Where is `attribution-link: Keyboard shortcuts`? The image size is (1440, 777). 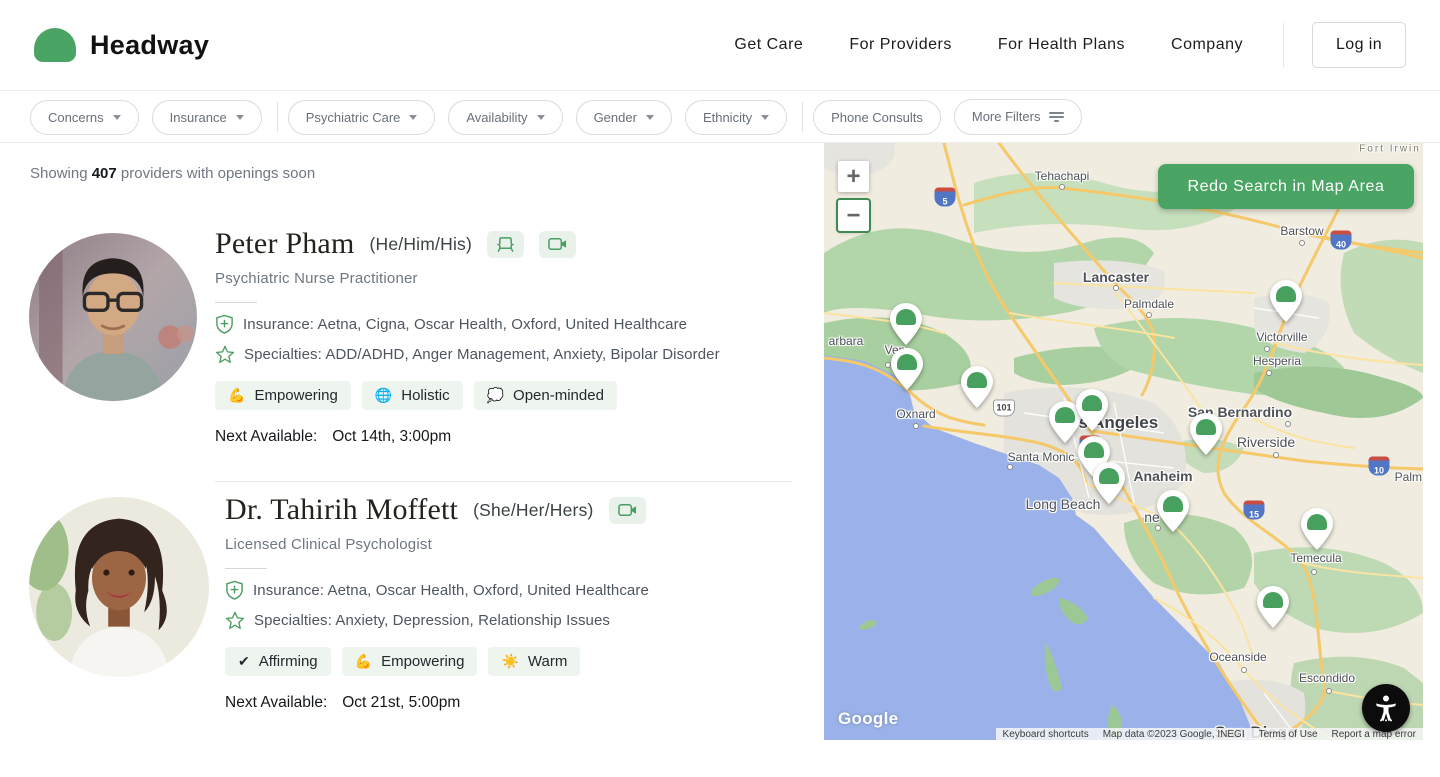 attribution-link: Keyboard shortcuts is located at coordinates (1045, 734).